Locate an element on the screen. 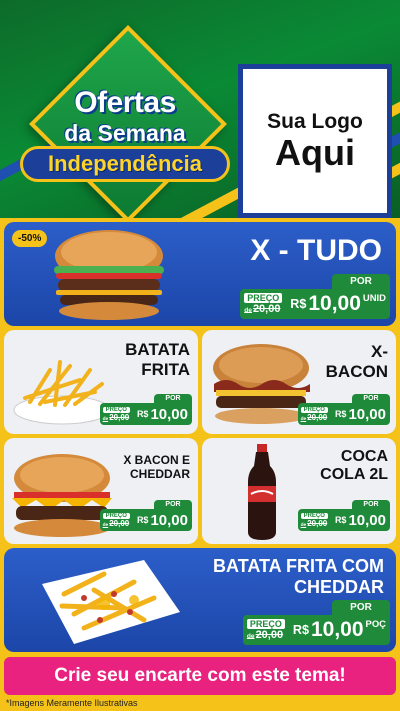  price-tag: POR PREÇO de20,00 R$ 10,00 POÇ is located at coordinates (316, 622).